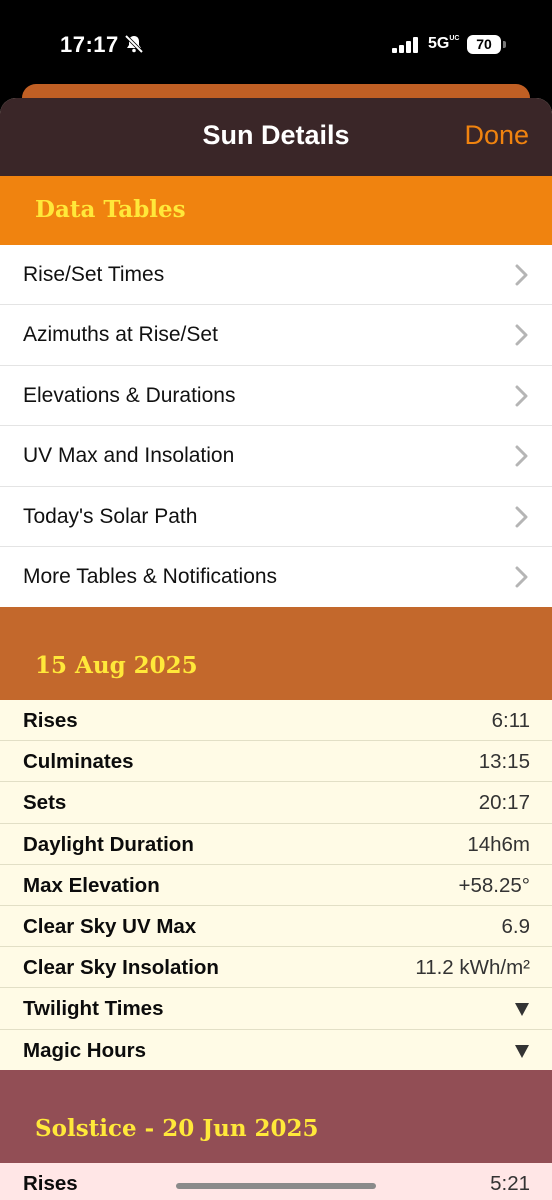 The height and width of the screenshot is (1200, 552). I want to click on menu-item-elevations: Elevations & Durations, so click(276, 396).